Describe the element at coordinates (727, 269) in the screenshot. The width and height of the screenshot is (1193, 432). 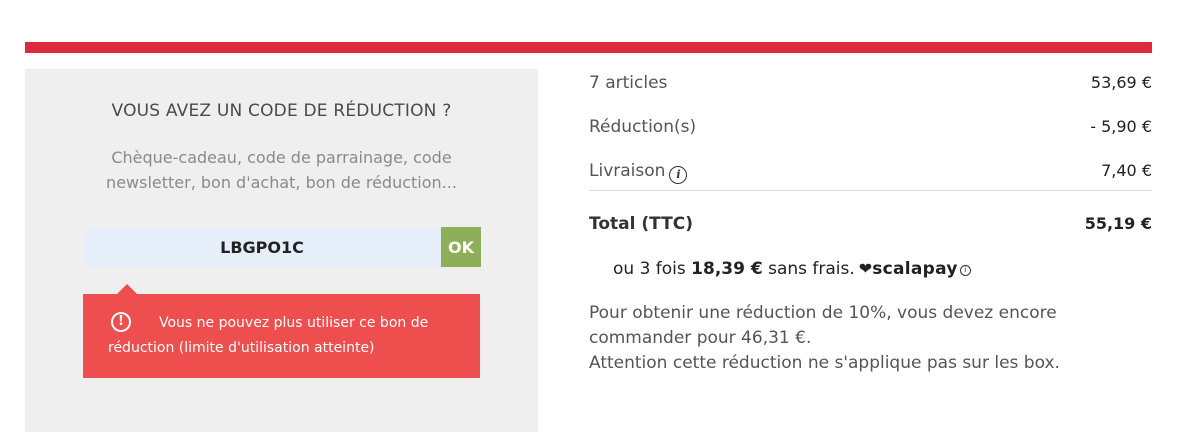
I see `scalapay-amount: 18,39 €` at that location.